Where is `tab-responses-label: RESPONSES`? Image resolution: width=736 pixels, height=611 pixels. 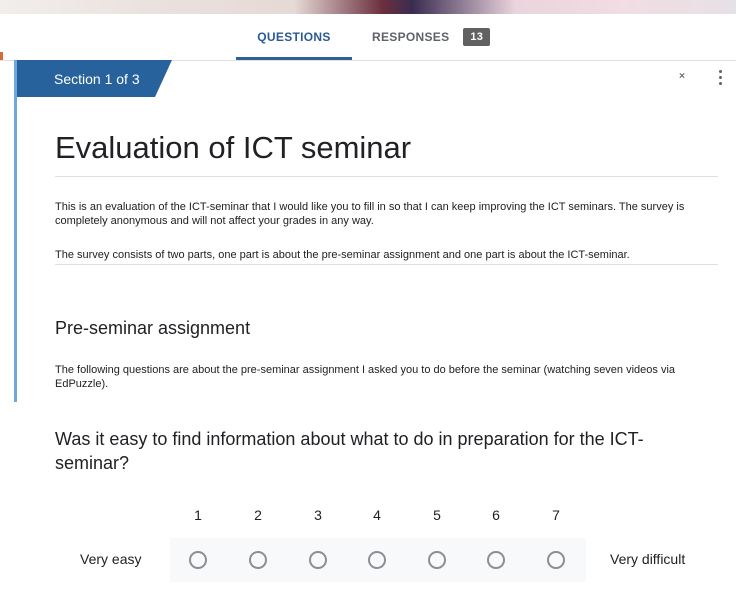 tab-responses-label: RESPONSES is located at coordinates (411, 36).